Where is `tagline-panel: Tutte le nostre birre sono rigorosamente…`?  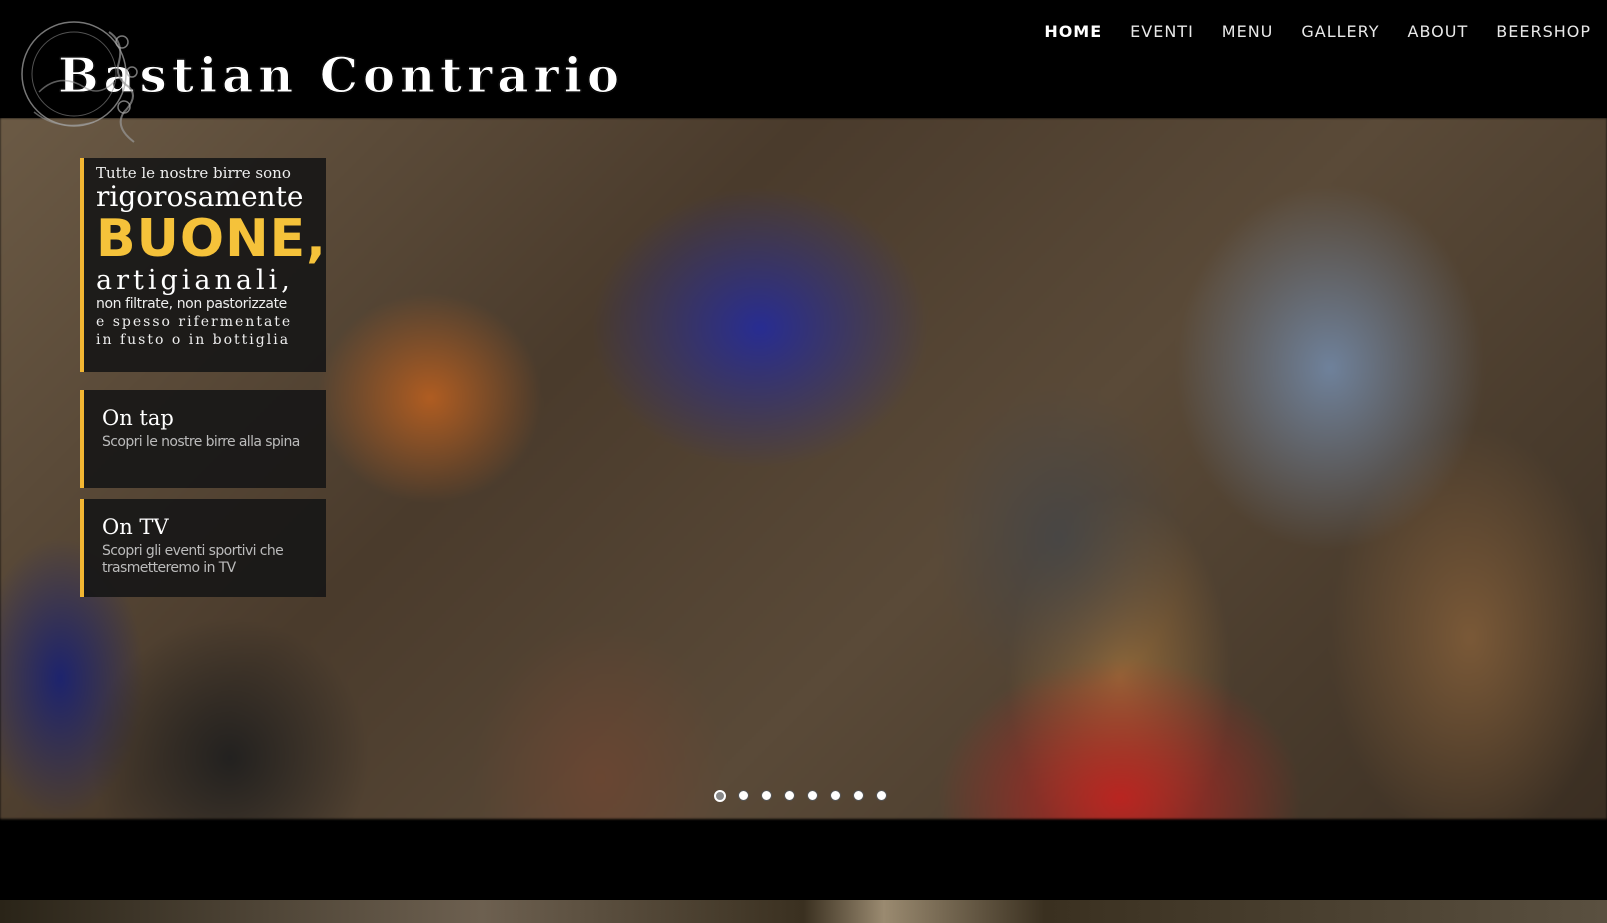
tagline-panel: Tutte le nostre birre sono rigorosamente… is located at coordinates (203, 265).